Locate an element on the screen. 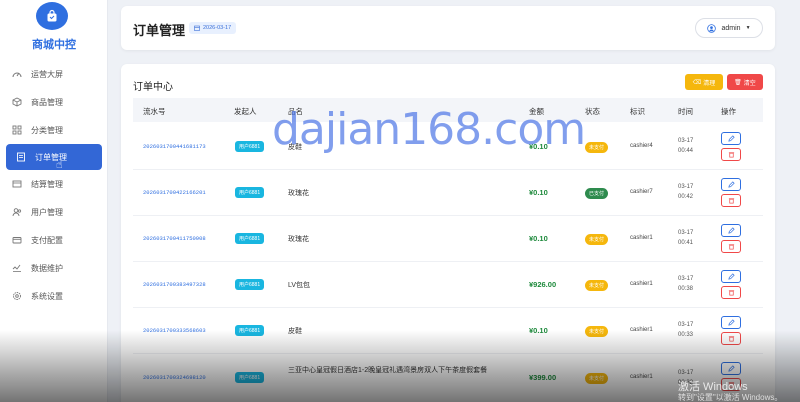 This screenshot has height=402, width=800. order-clock: 00:42 is located at coordinates (686, 197).